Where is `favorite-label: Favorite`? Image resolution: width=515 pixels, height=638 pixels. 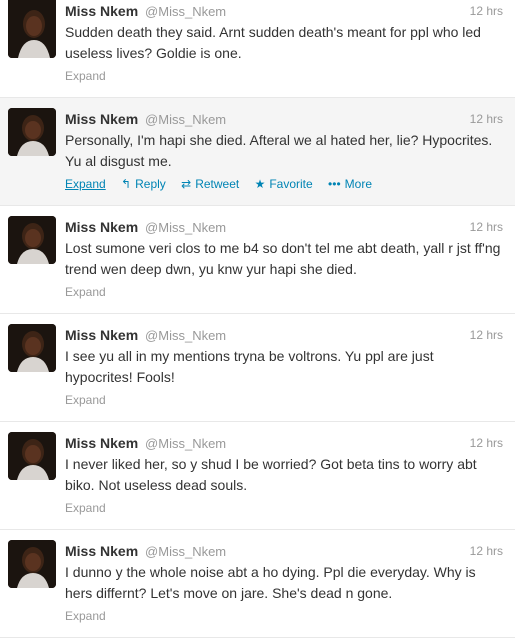 favorite-label: Favorite is located at coordinates (291, 184).